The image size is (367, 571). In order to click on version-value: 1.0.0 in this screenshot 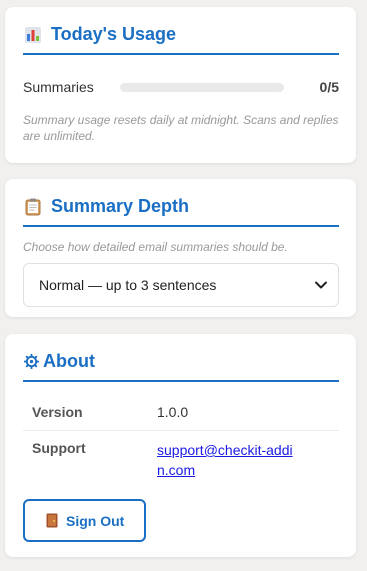, I will do `click(173, 412)`.